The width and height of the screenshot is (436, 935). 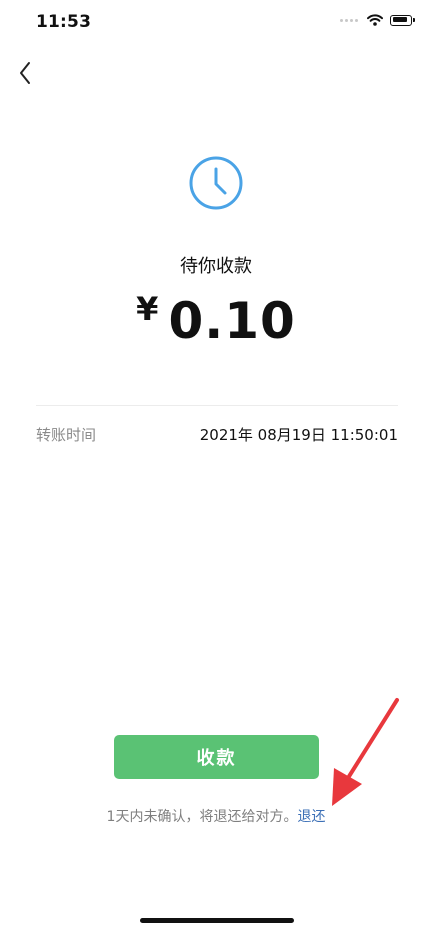 What do you see at coordinates (202, 817) in the screenshot?
I see `return-note-text: 1天内未确认，将退还给对方。` at bounding box center [202, 817].